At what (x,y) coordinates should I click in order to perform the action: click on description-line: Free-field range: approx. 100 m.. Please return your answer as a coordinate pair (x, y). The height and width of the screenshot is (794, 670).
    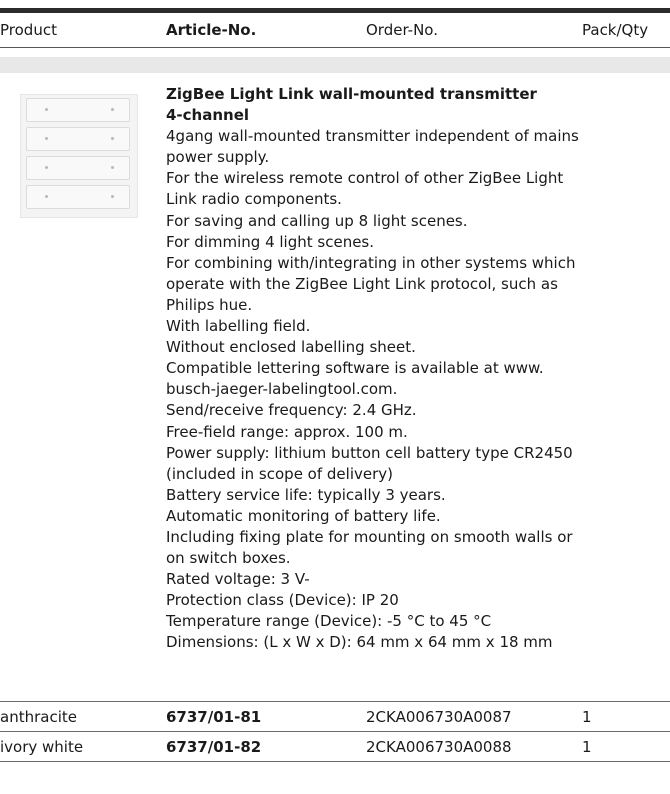
    Looking at the image, I should click on (287, 431).